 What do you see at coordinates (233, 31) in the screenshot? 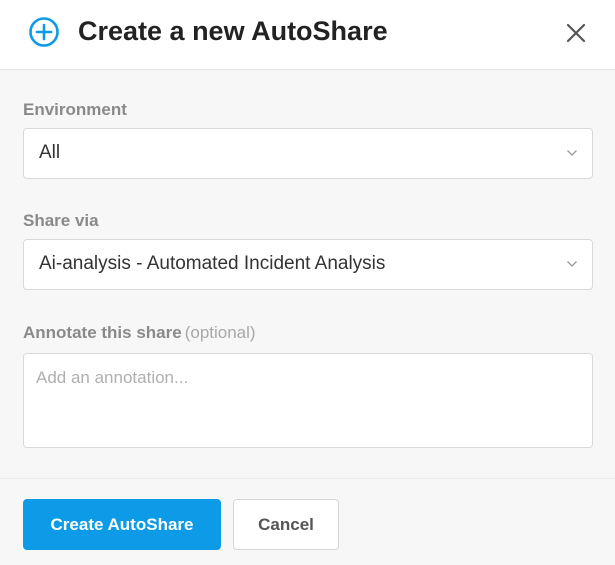
I see `dialog-title: Create a new AutoShare` at bounding box center [233, 31].